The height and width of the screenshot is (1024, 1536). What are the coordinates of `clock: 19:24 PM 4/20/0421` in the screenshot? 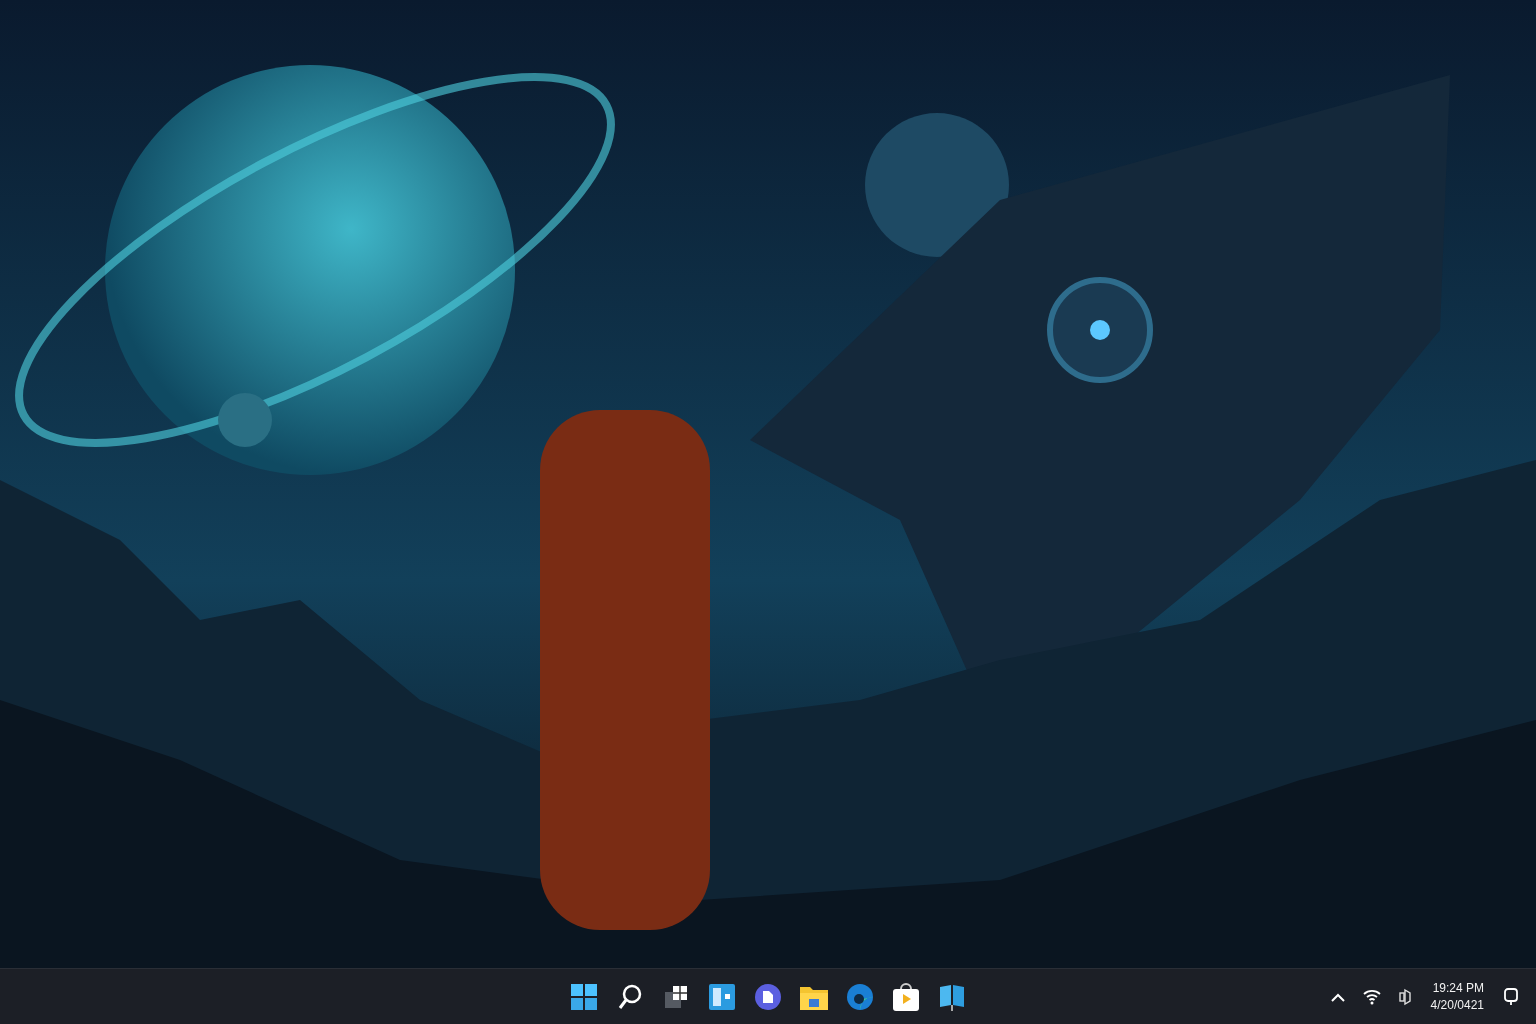 It's located at (1457, 996).